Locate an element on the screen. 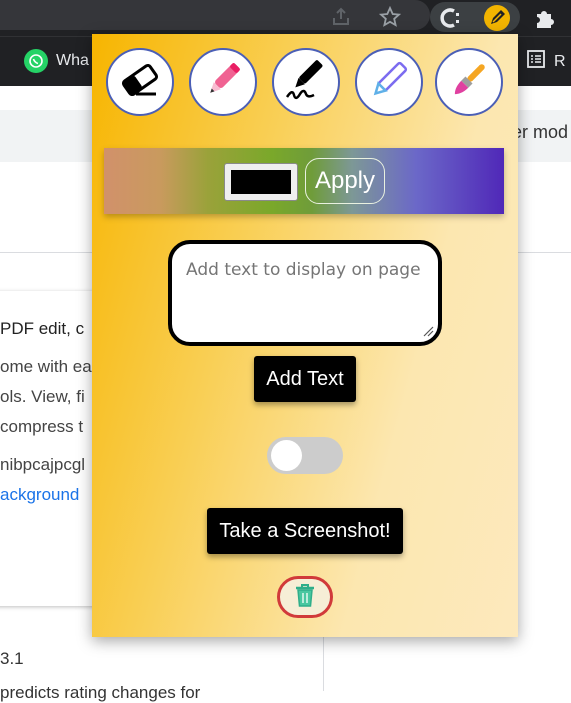 This screenshot has height=703, width=571. add-text-button: Add Text is located at coordinates (305, 379).